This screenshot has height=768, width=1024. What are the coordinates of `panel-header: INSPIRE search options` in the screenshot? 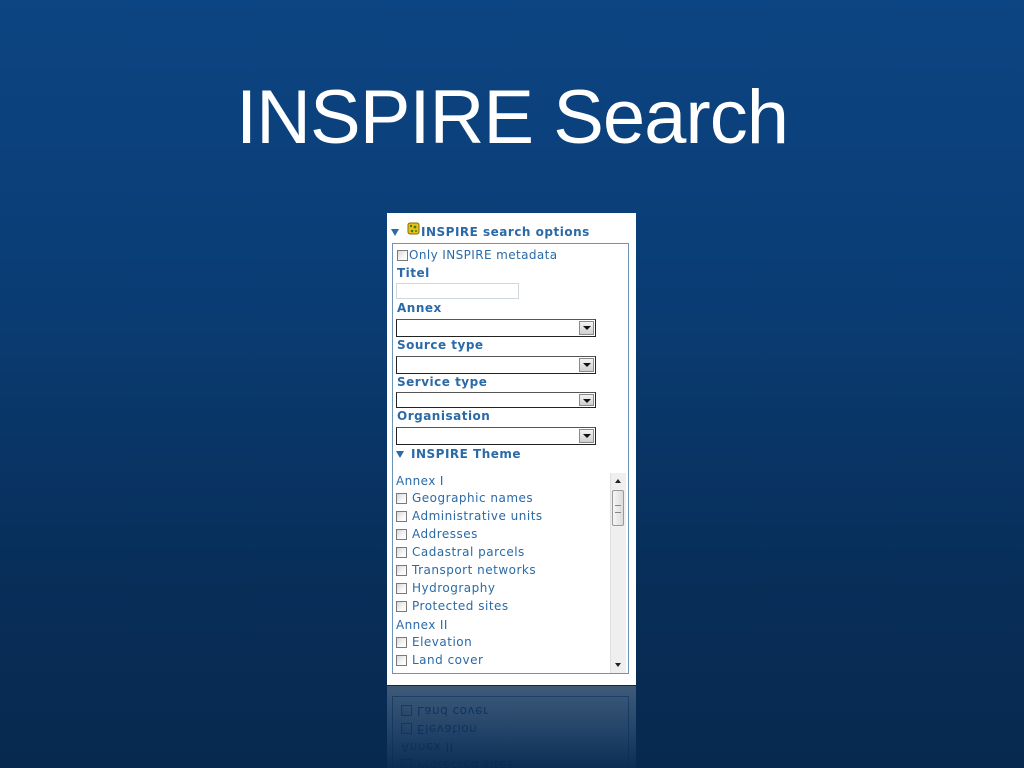 It's located at (490, 231).